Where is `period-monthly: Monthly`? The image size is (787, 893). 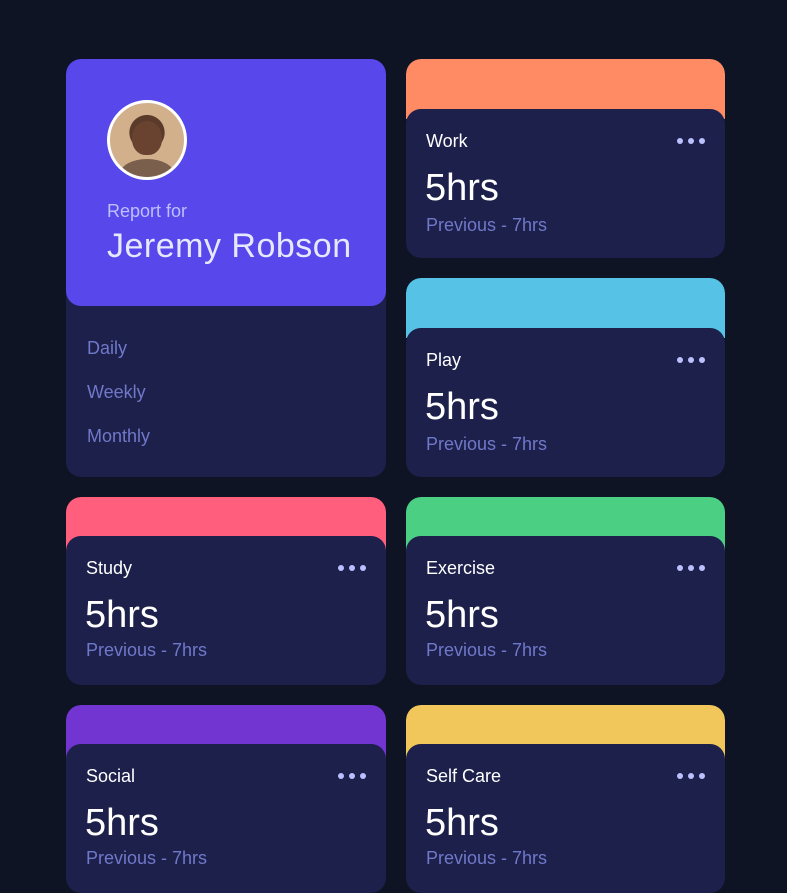
period-monthly: Monthly is located at coordinates (118, 436).